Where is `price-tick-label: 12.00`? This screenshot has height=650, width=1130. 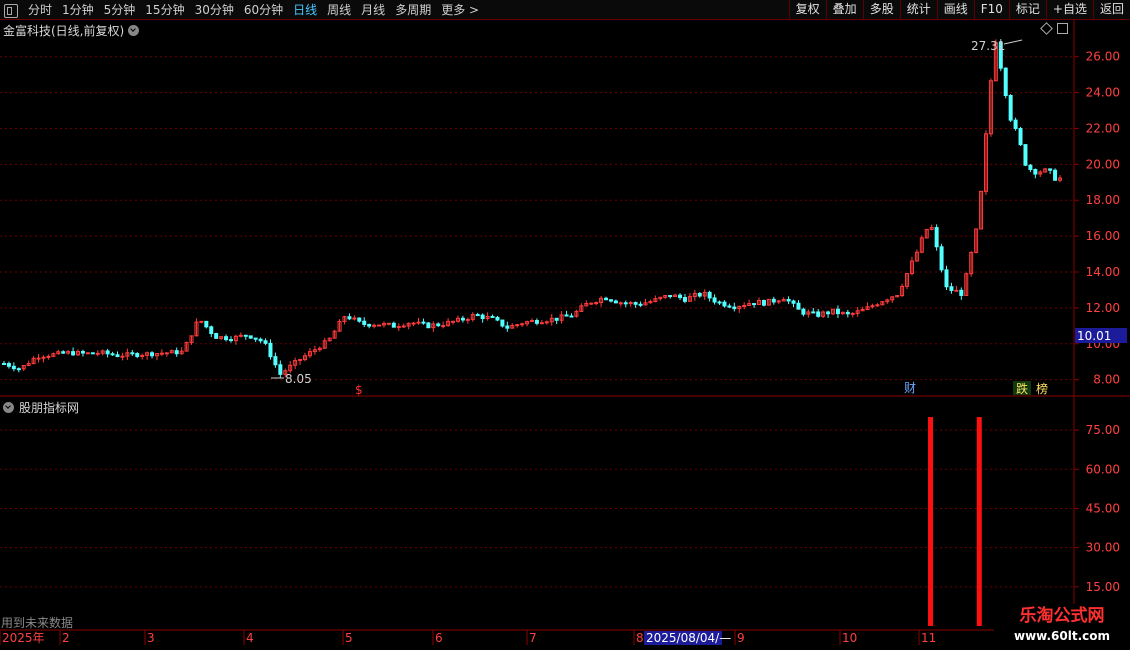 price-tick-label: 12.00 is located at coordinates (1103, 308).